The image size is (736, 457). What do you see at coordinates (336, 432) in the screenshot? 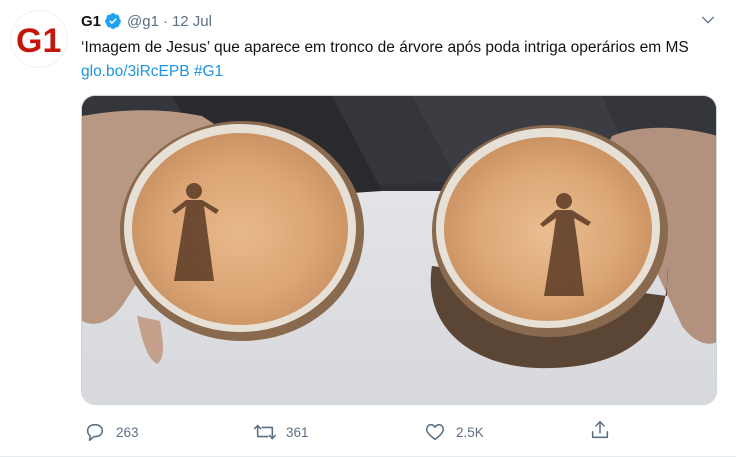
I see `retweet-button: 361` at bounding box center [336, 432].